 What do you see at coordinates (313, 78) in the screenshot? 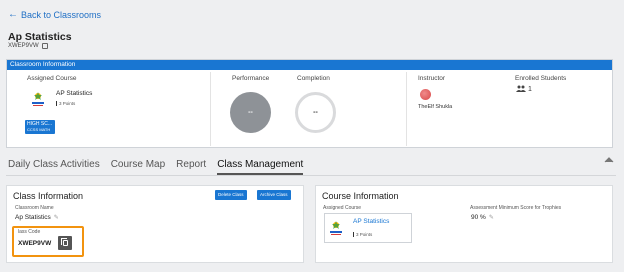
I see `completion-label: Completion` at bounding box center [313, 78].